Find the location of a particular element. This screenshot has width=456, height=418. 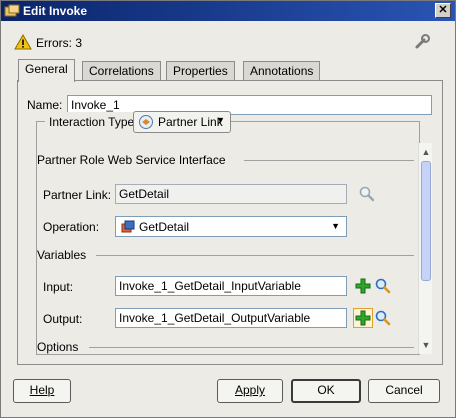

input-variable-field: Invoke_1_GetDetail_InputVariable is located at coordinates (231, 286).